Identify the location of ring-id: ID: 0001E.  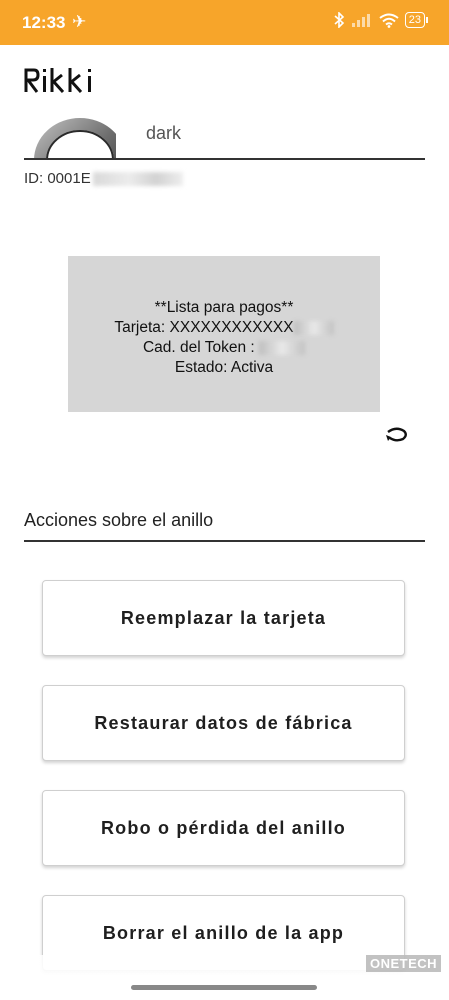
(103, 178).